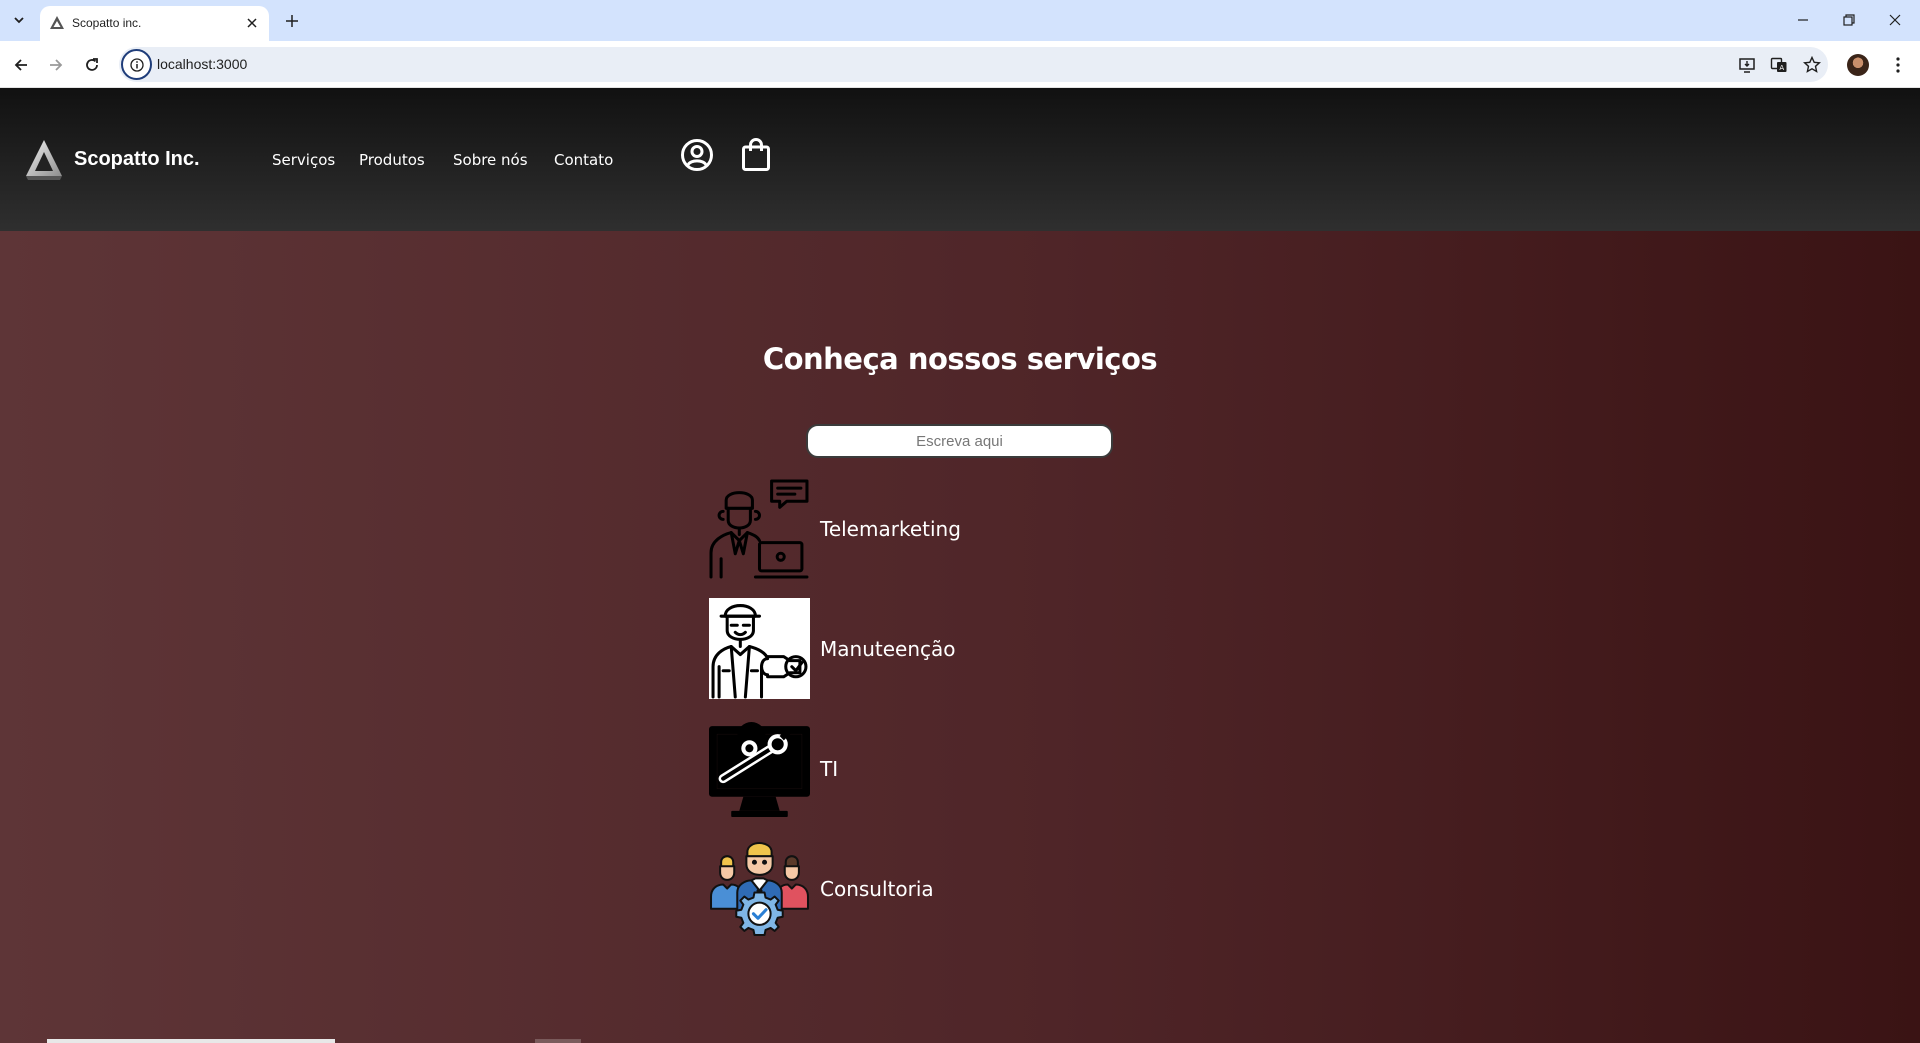  I want to click on restore-icon, so click(1849, 20).